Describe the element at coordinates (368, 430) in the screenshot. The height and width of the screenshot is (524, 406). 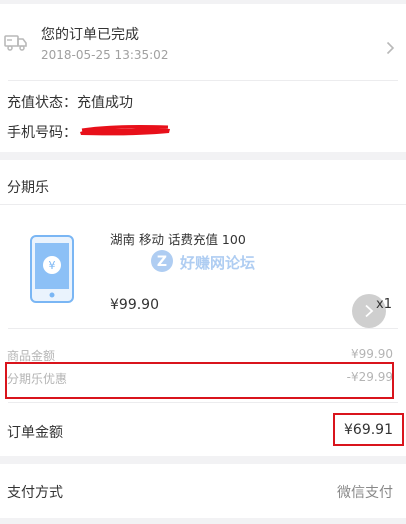
I see `order-total-value: ¥69.91` at that location.